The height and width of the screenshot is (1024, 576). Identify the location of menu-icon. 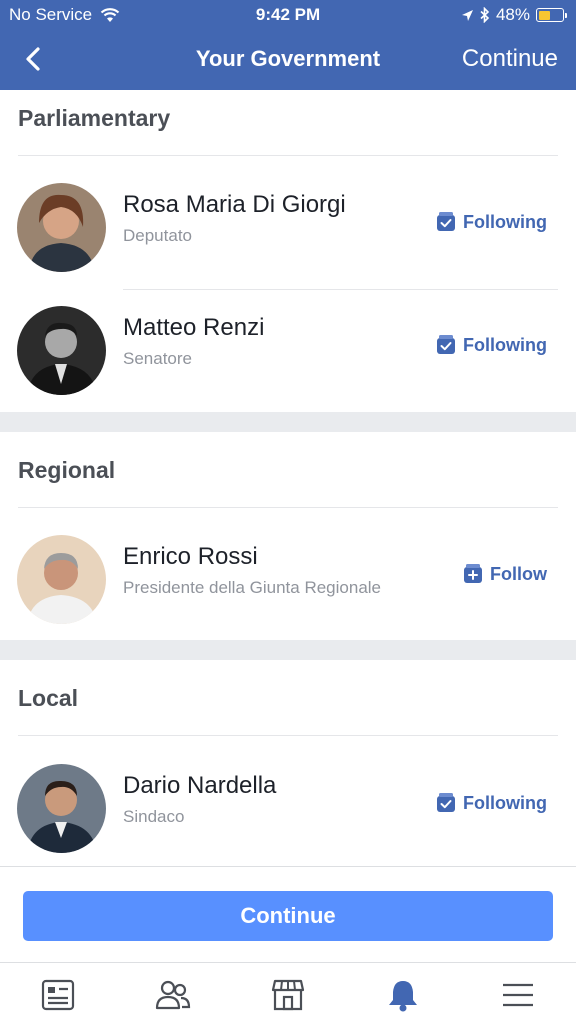
(518, 995).